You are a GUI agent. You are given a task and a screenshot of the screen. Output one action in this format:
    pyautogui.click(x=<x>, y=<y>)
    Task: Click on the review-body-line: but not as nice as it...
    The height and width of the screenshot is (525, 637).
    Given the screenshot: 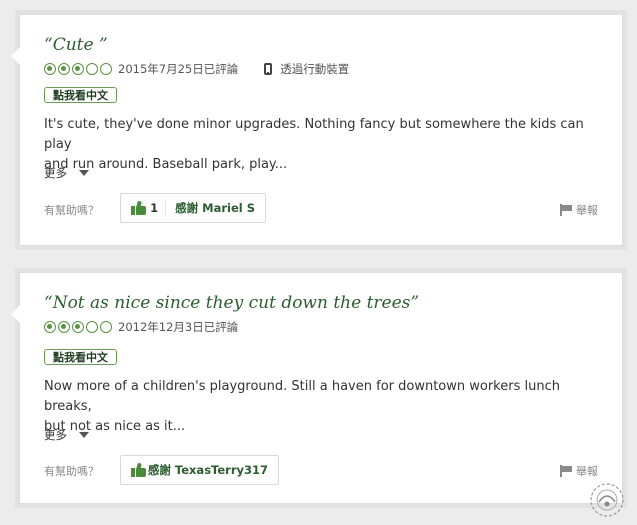 What is the action you would take?
    pyautogui.click(x=115, y=426)
    